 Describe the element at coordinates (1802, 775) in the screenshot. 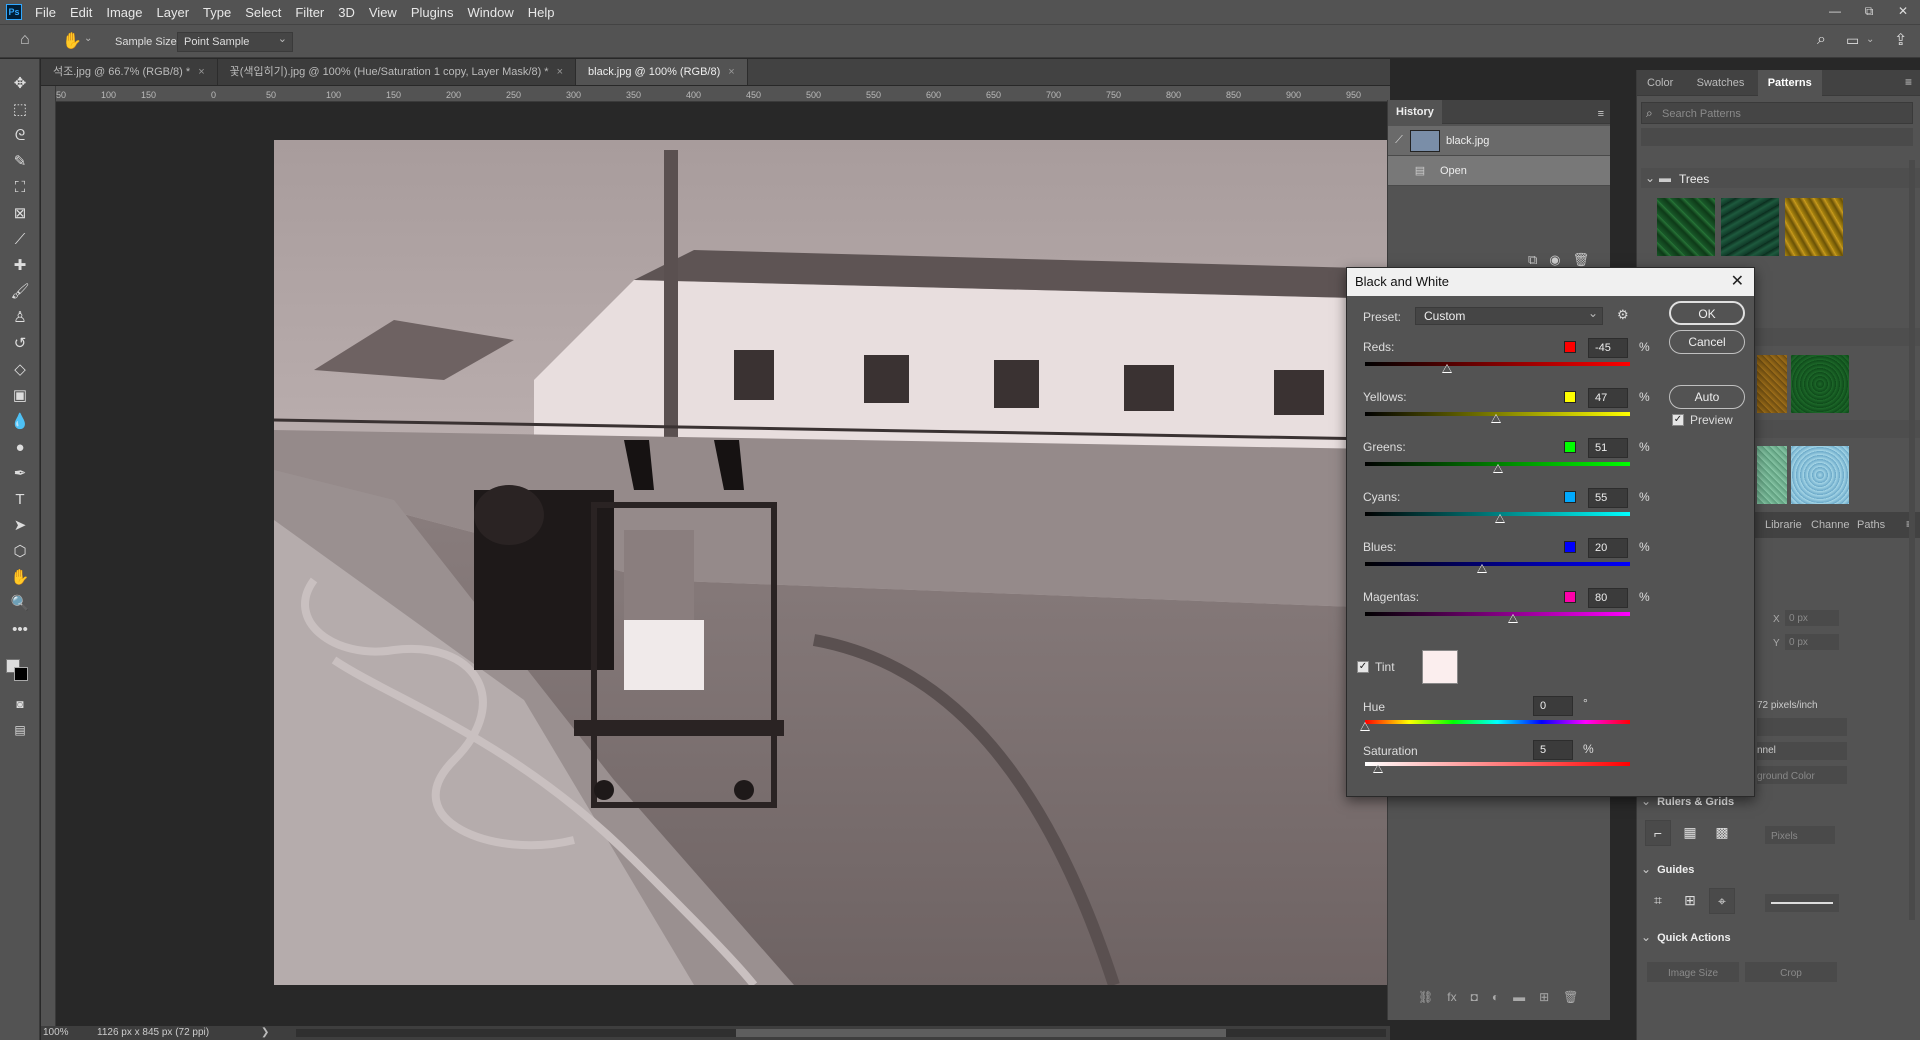

I see `bg-color-select: ground Color` at that location.